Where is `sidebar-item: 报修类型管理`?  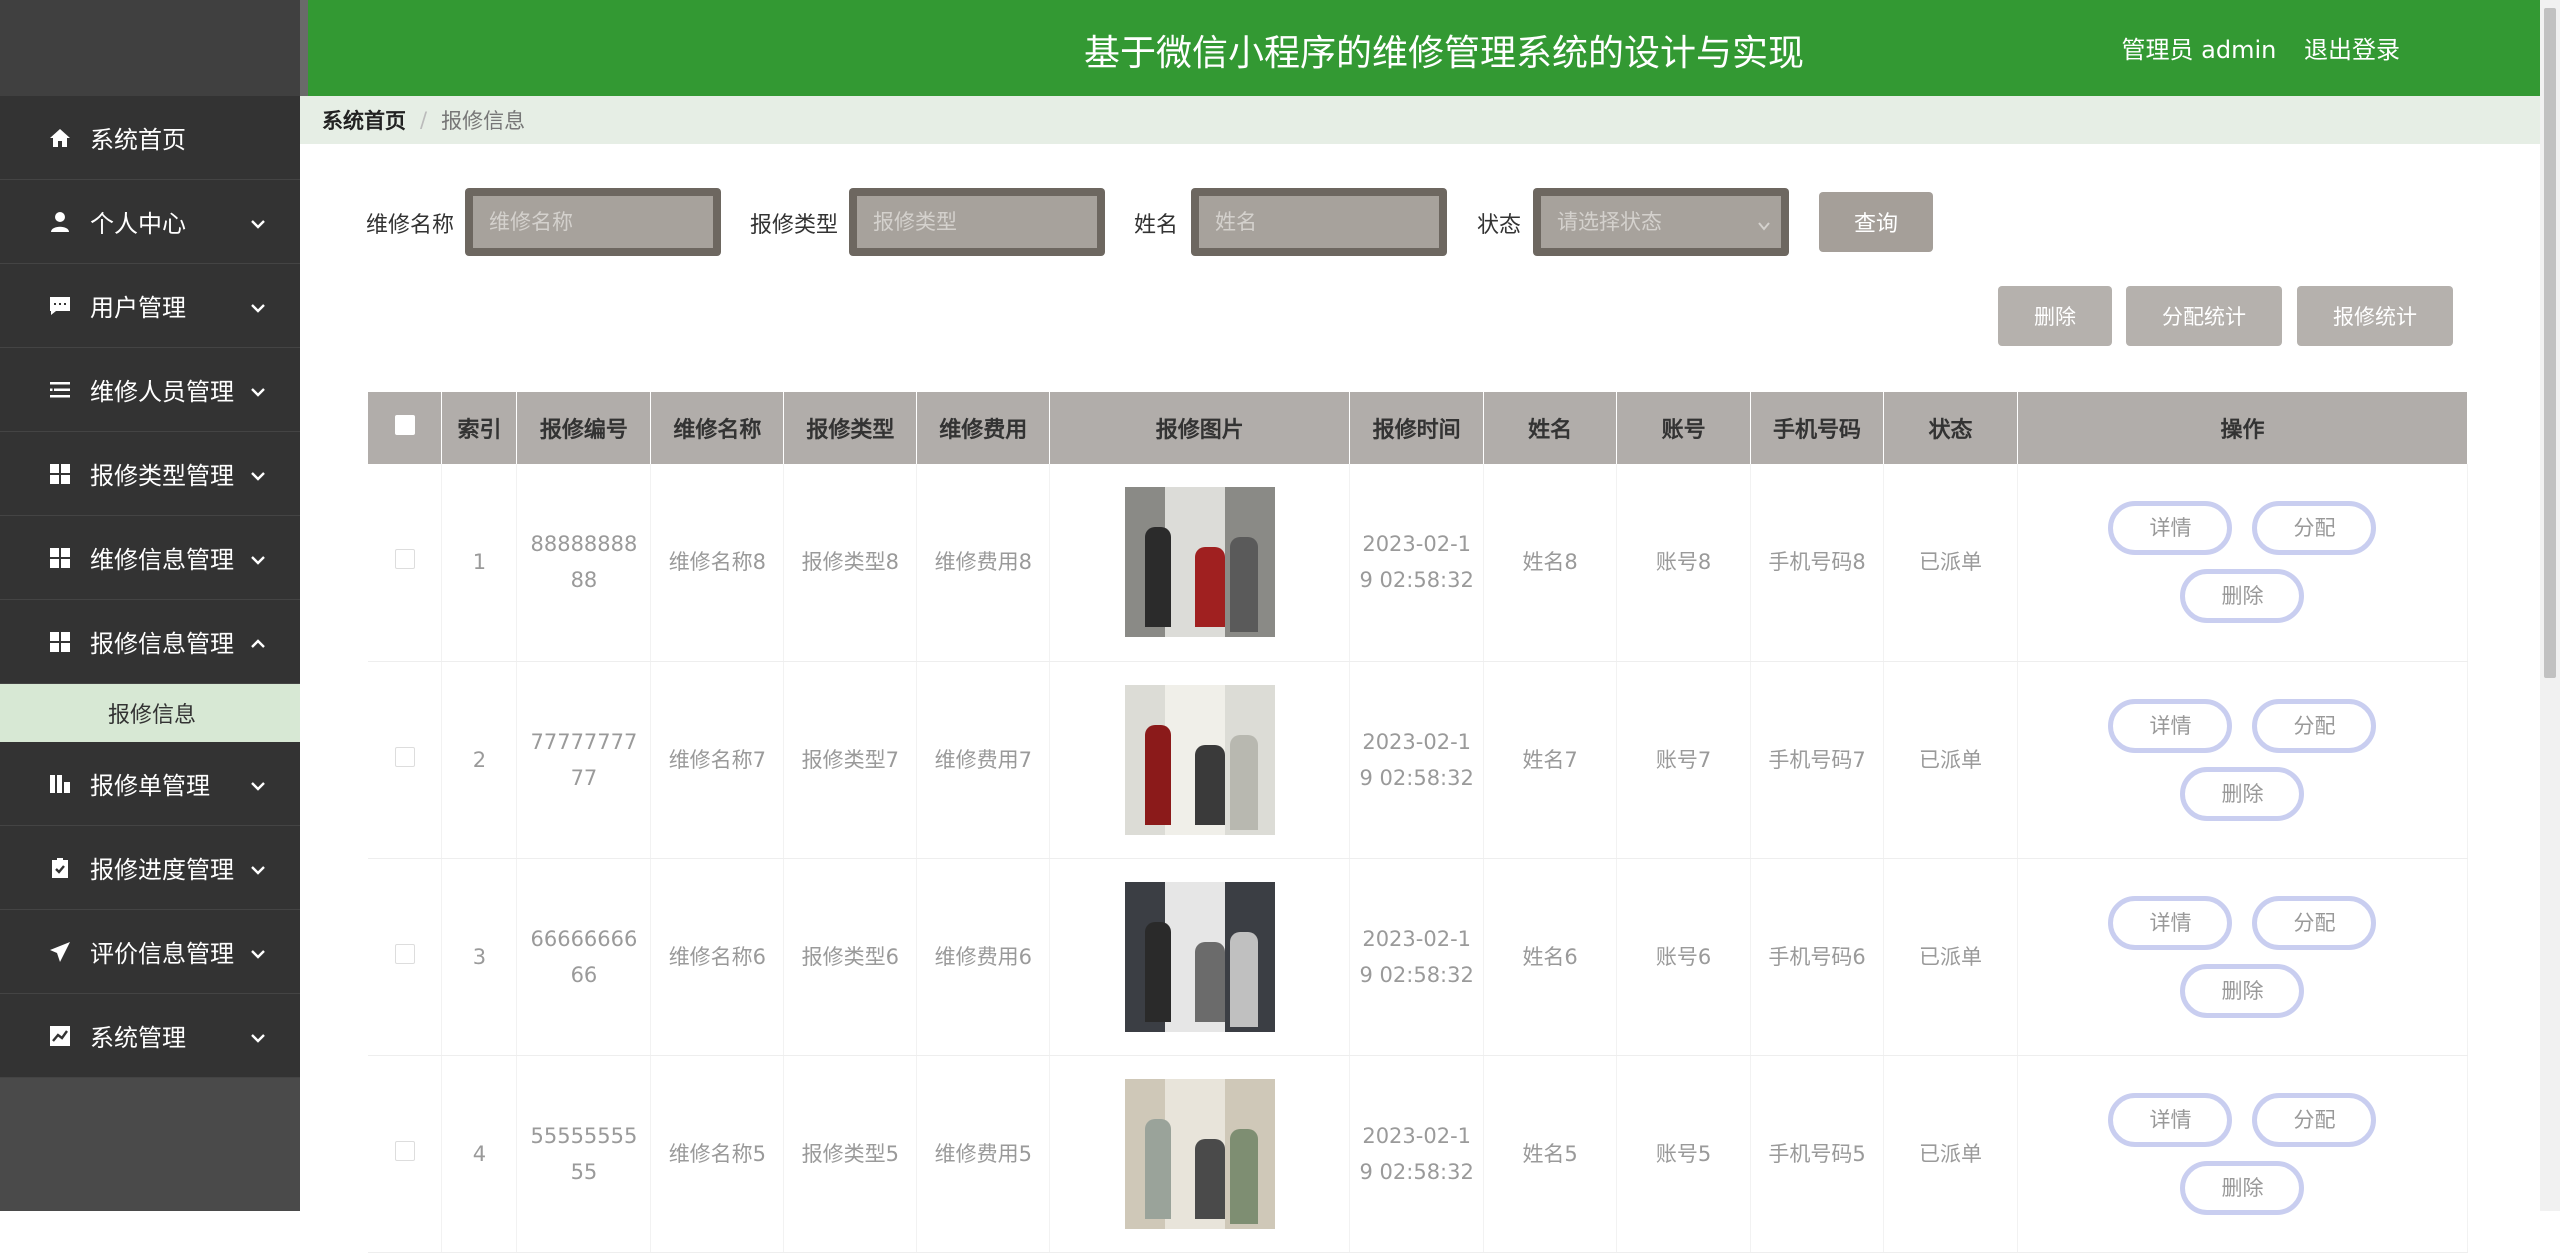 sidebar-item: 报修类型管理 is located at coordinates (150, 474).